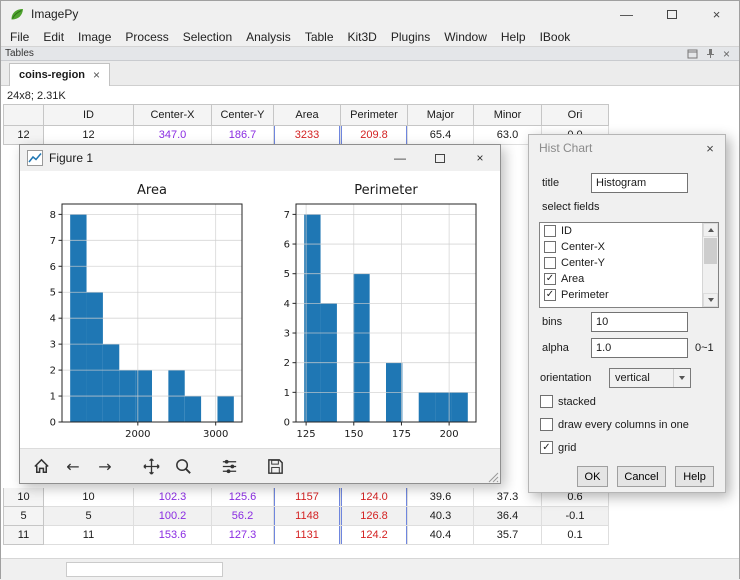  What do you see at coordinates (555, 37) in the screenshot?
I see `menu-ibook: IBook` at bounding box center [555, 37].